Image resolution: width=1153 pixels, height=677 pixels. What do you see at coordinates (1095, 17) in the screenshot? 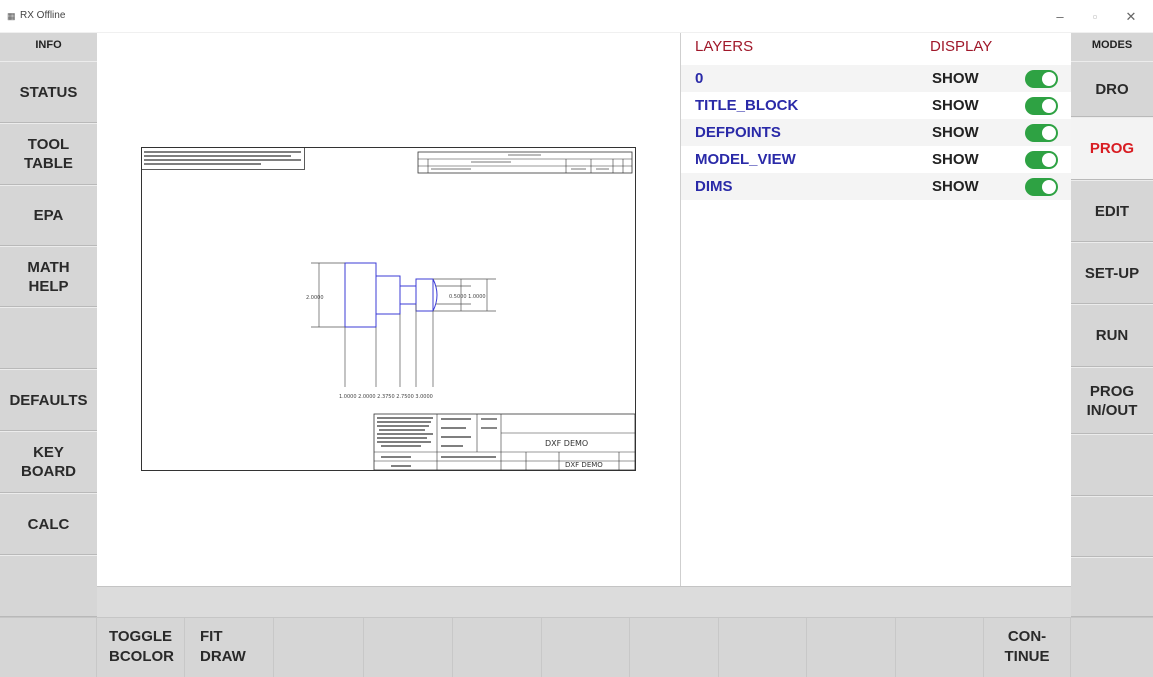
I see `maximize-button: ▫` at bounding box center [1095, 17].